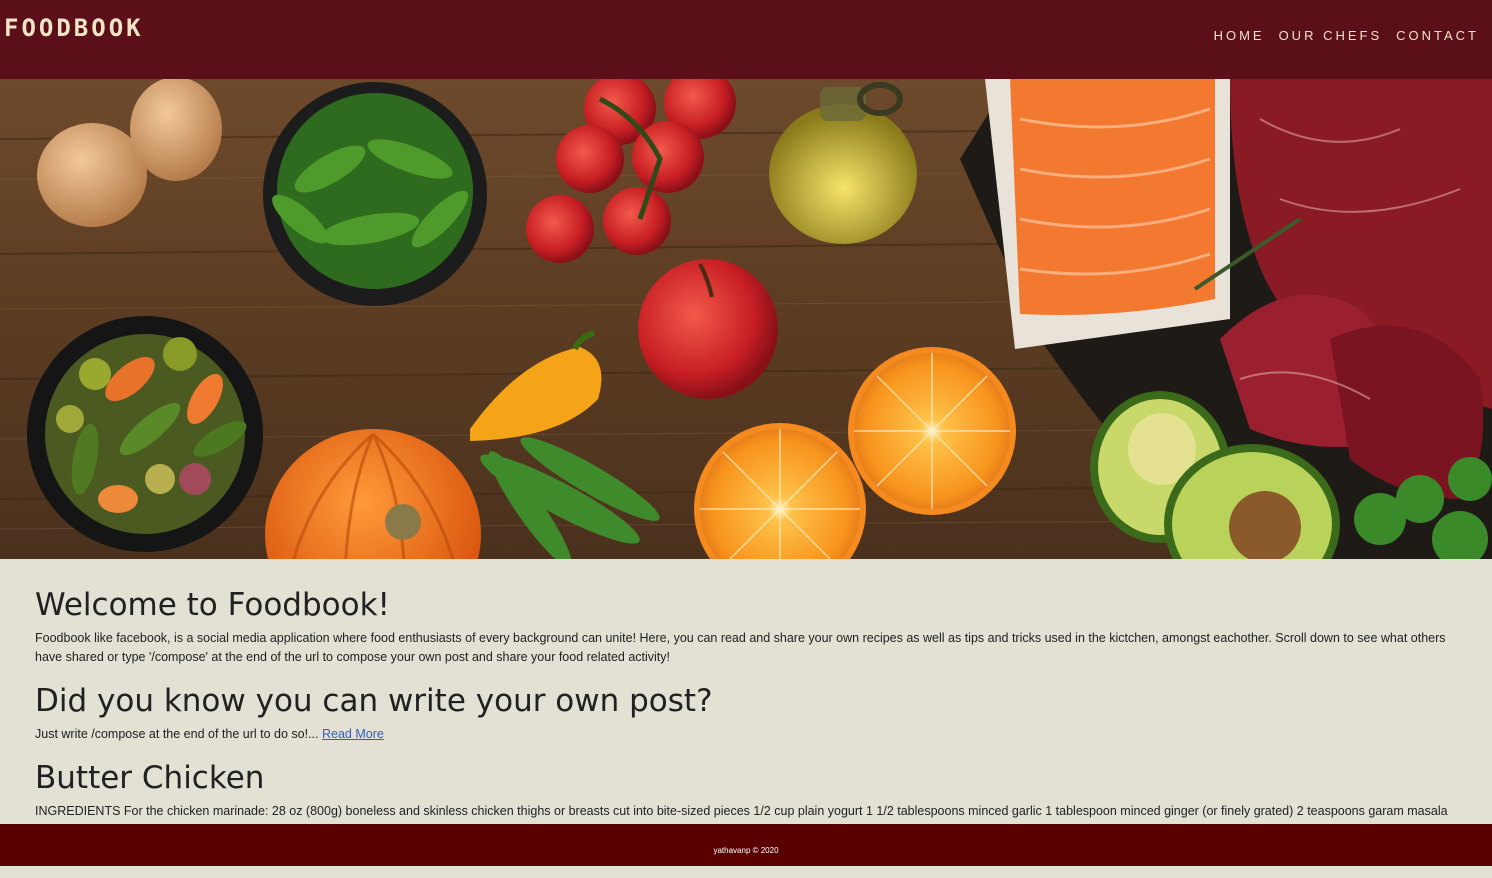  I want to click on post-title: Butter Chicken, so click(150, 778).